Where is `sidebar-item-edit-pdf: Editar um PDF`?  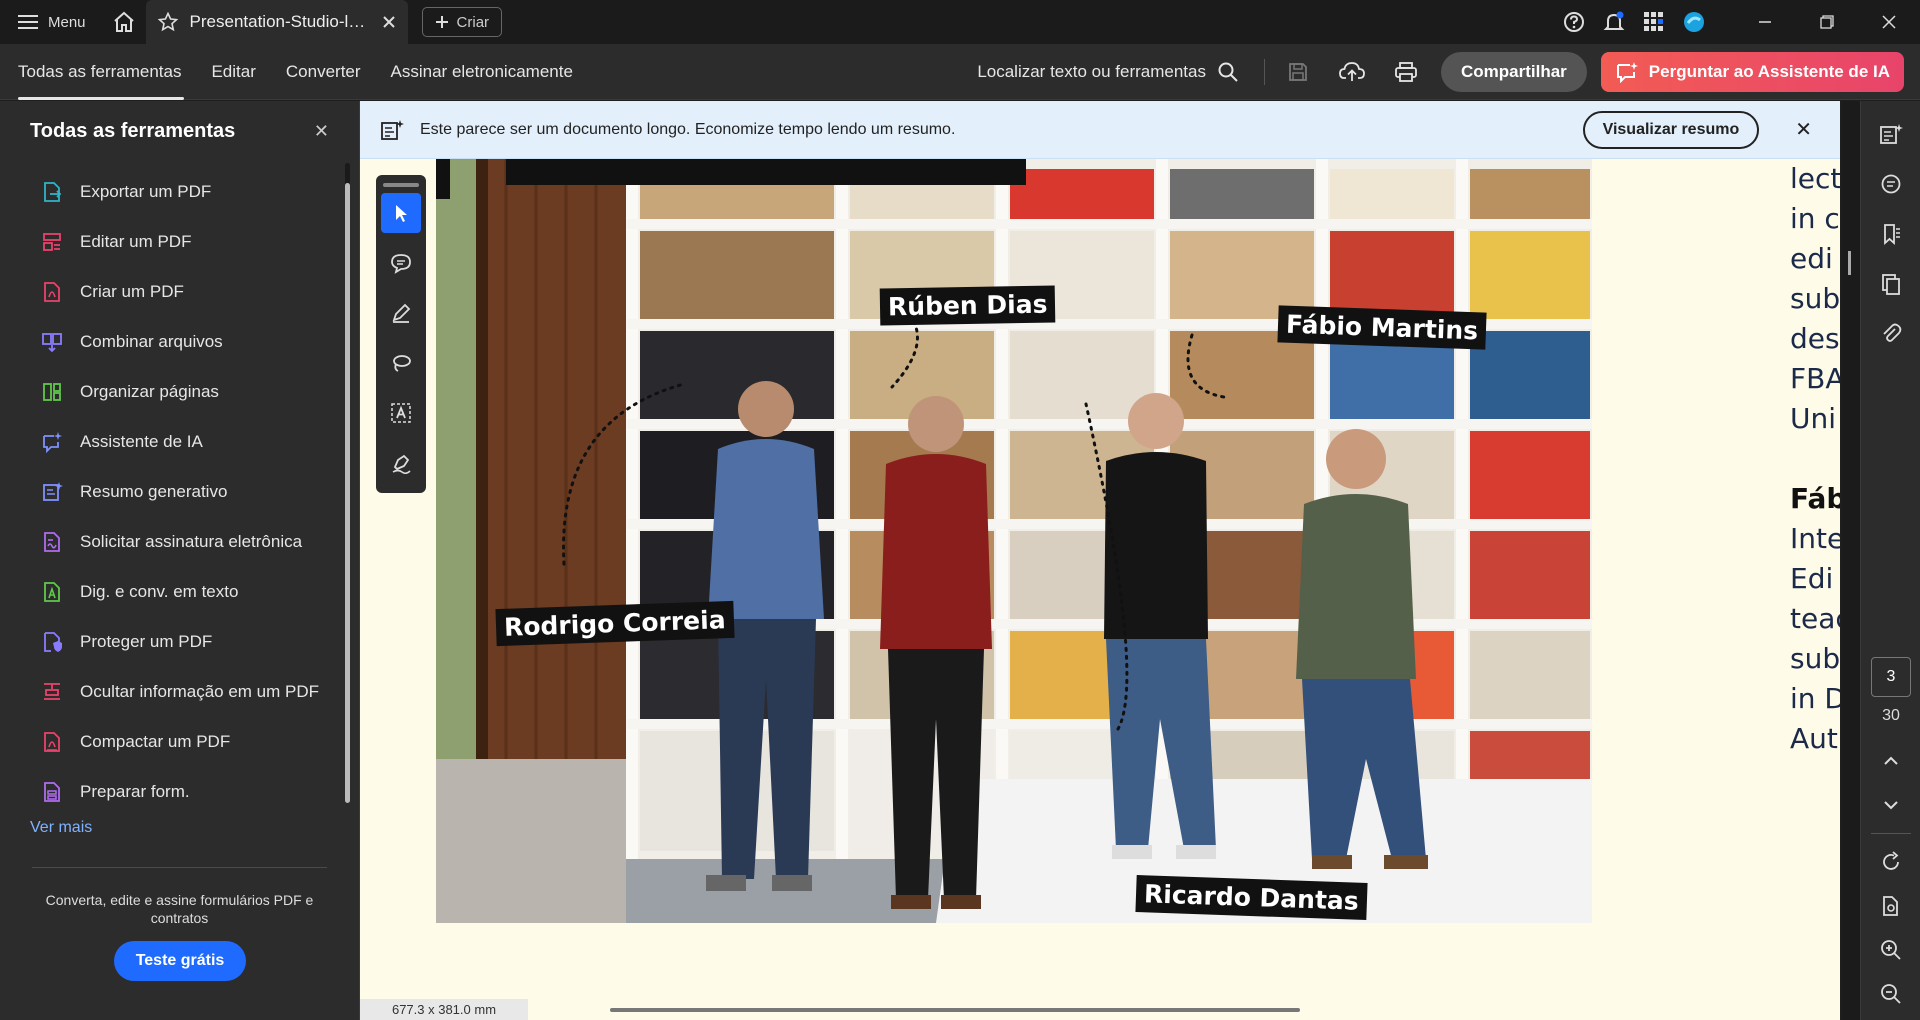 sidebar-item-edit-pdf: Editar um PDF is located at coordinates (199, 242).